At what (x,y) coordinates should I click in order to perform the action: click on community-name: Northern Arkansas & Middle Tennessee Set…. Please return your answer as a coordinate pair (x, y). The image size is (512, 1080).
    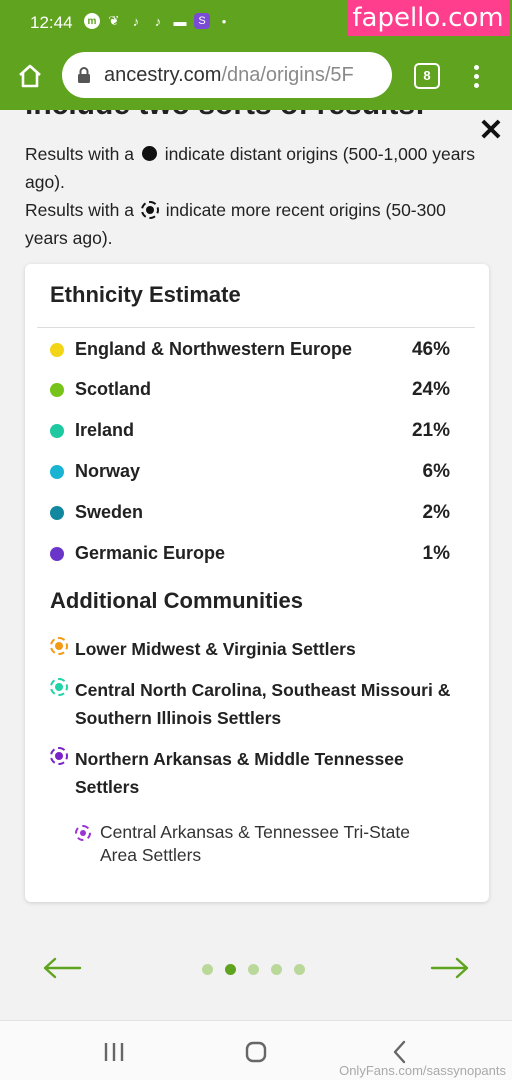
    Looking at the image, I should click on (239, 773).